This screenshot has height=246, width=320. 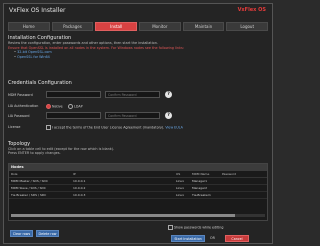 I want to click on lia-password-label: LIA Password, so click(x=19, y=116).